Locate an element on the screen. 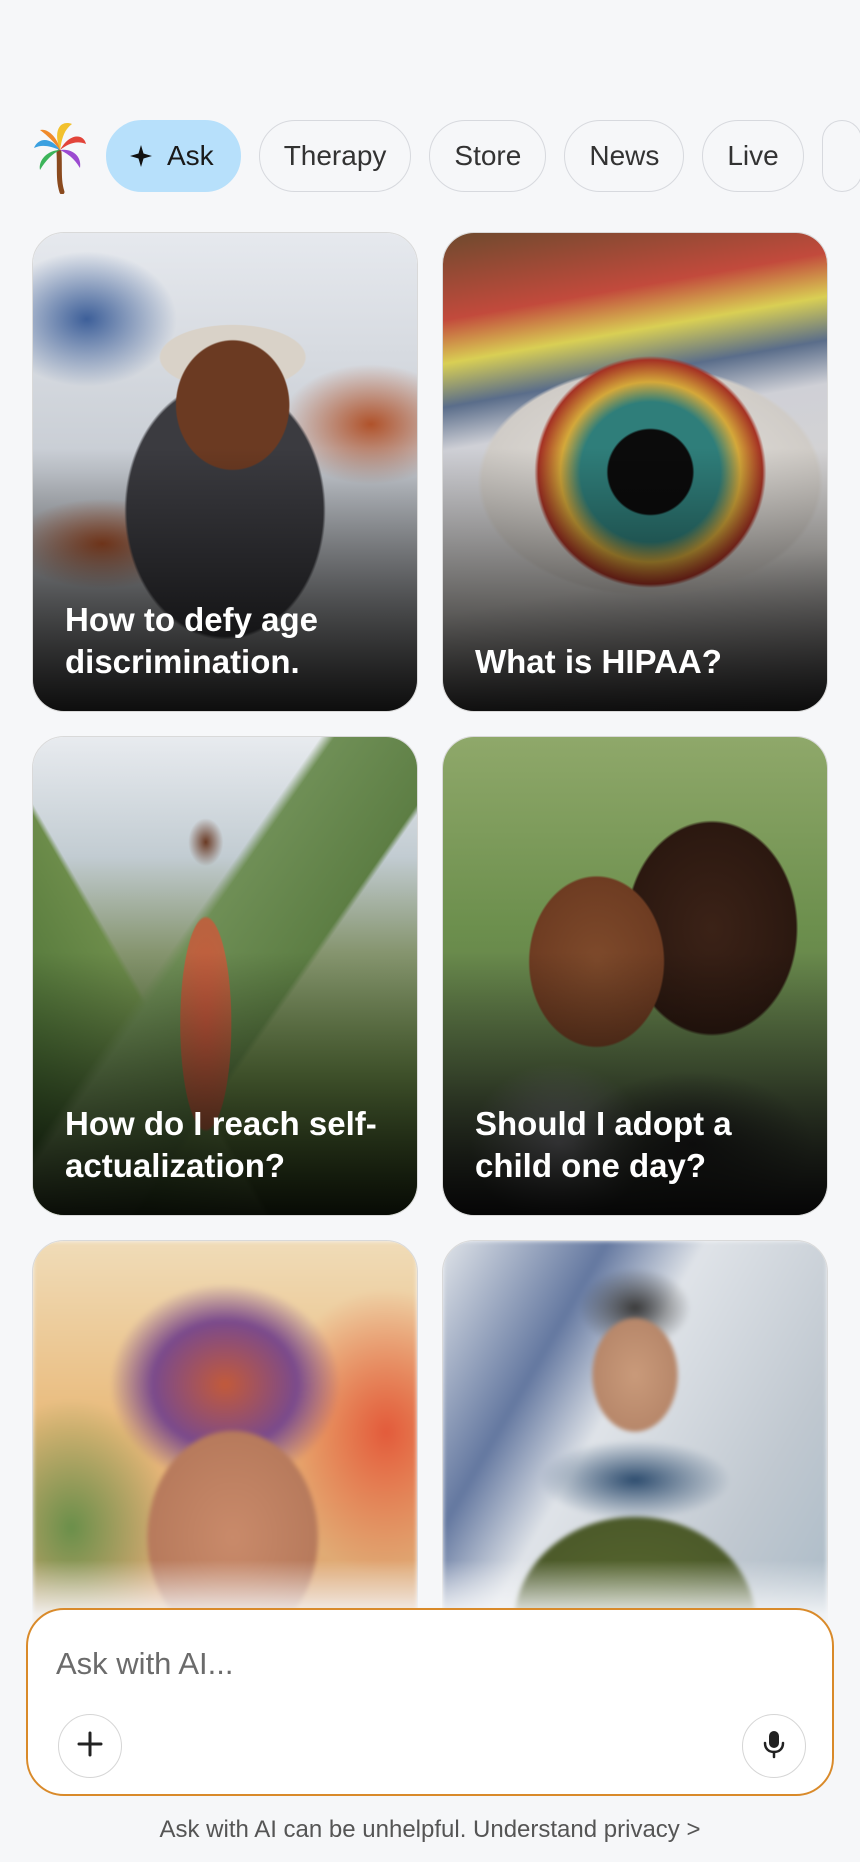  card-caption: How do I reach self-actualization? is located at coordinates (221, 1144).